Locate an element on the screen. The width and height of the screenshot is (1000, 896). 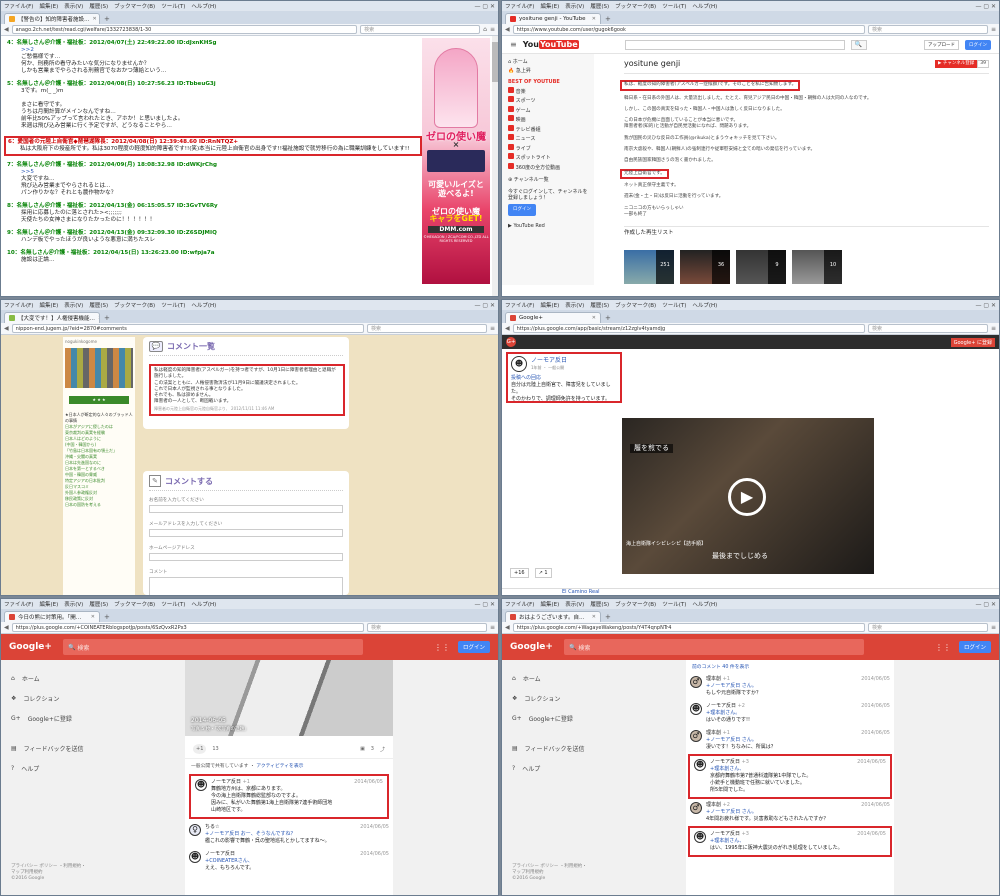
scrollbar is located at coordinates (495, 166).